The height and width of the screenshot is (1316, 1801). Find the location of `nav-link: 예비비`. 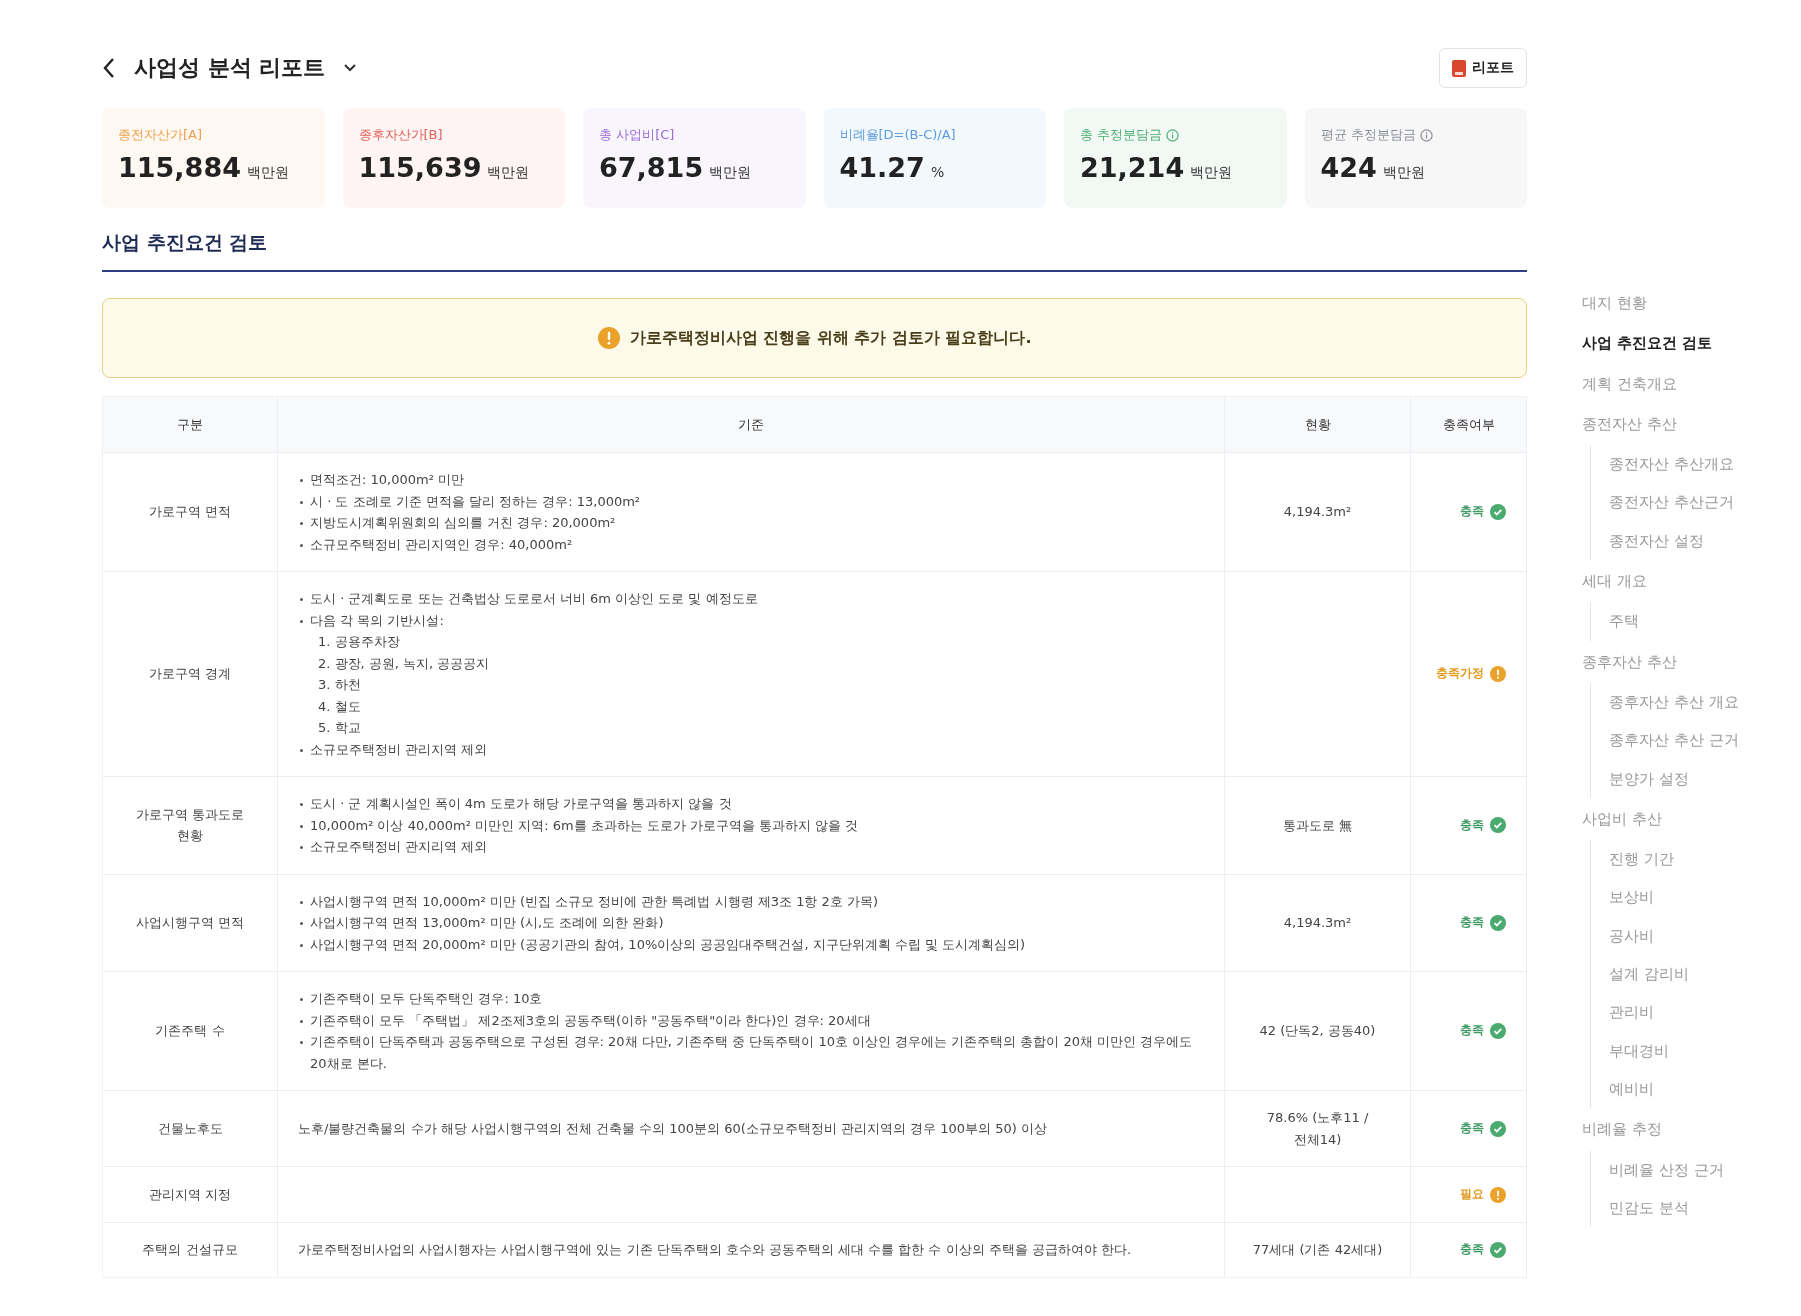

nav-link: 예비비 is located at coordinates (1705, 1089).